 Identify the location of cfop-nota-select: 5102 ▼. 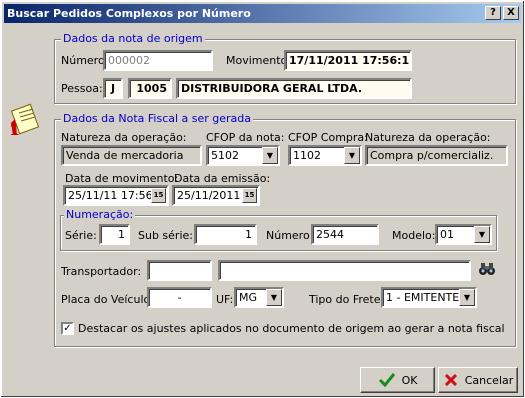
(243, 155).